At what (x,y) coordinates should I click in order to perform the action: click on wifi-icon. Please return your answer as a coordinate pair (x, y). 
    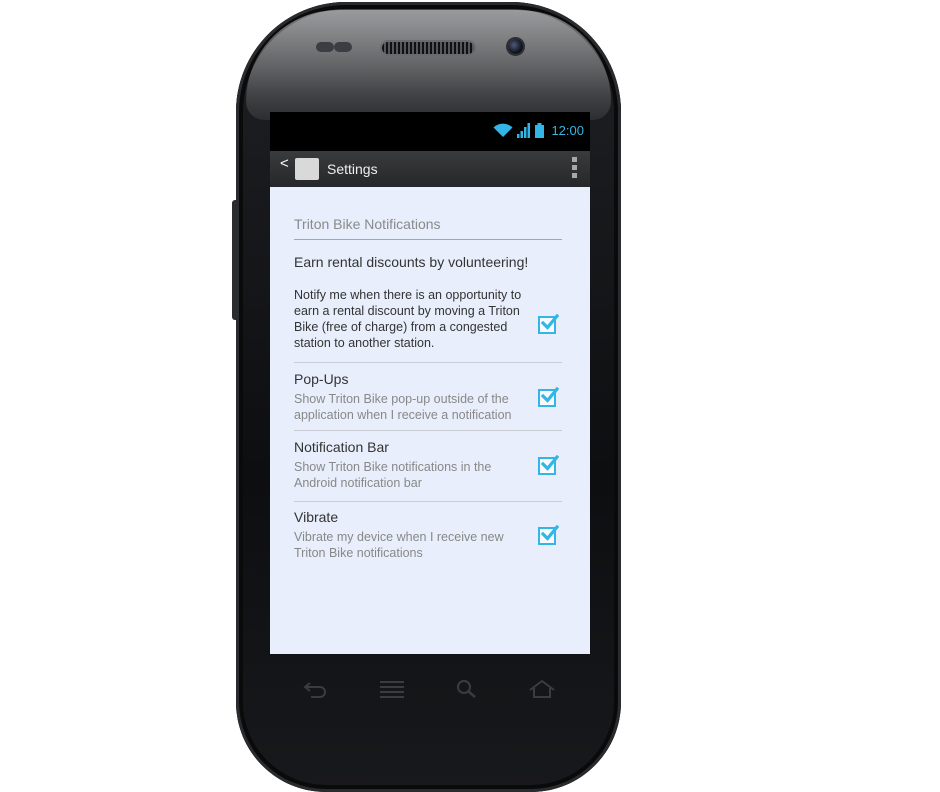
    Looking at the image, I should click on (503, 130).